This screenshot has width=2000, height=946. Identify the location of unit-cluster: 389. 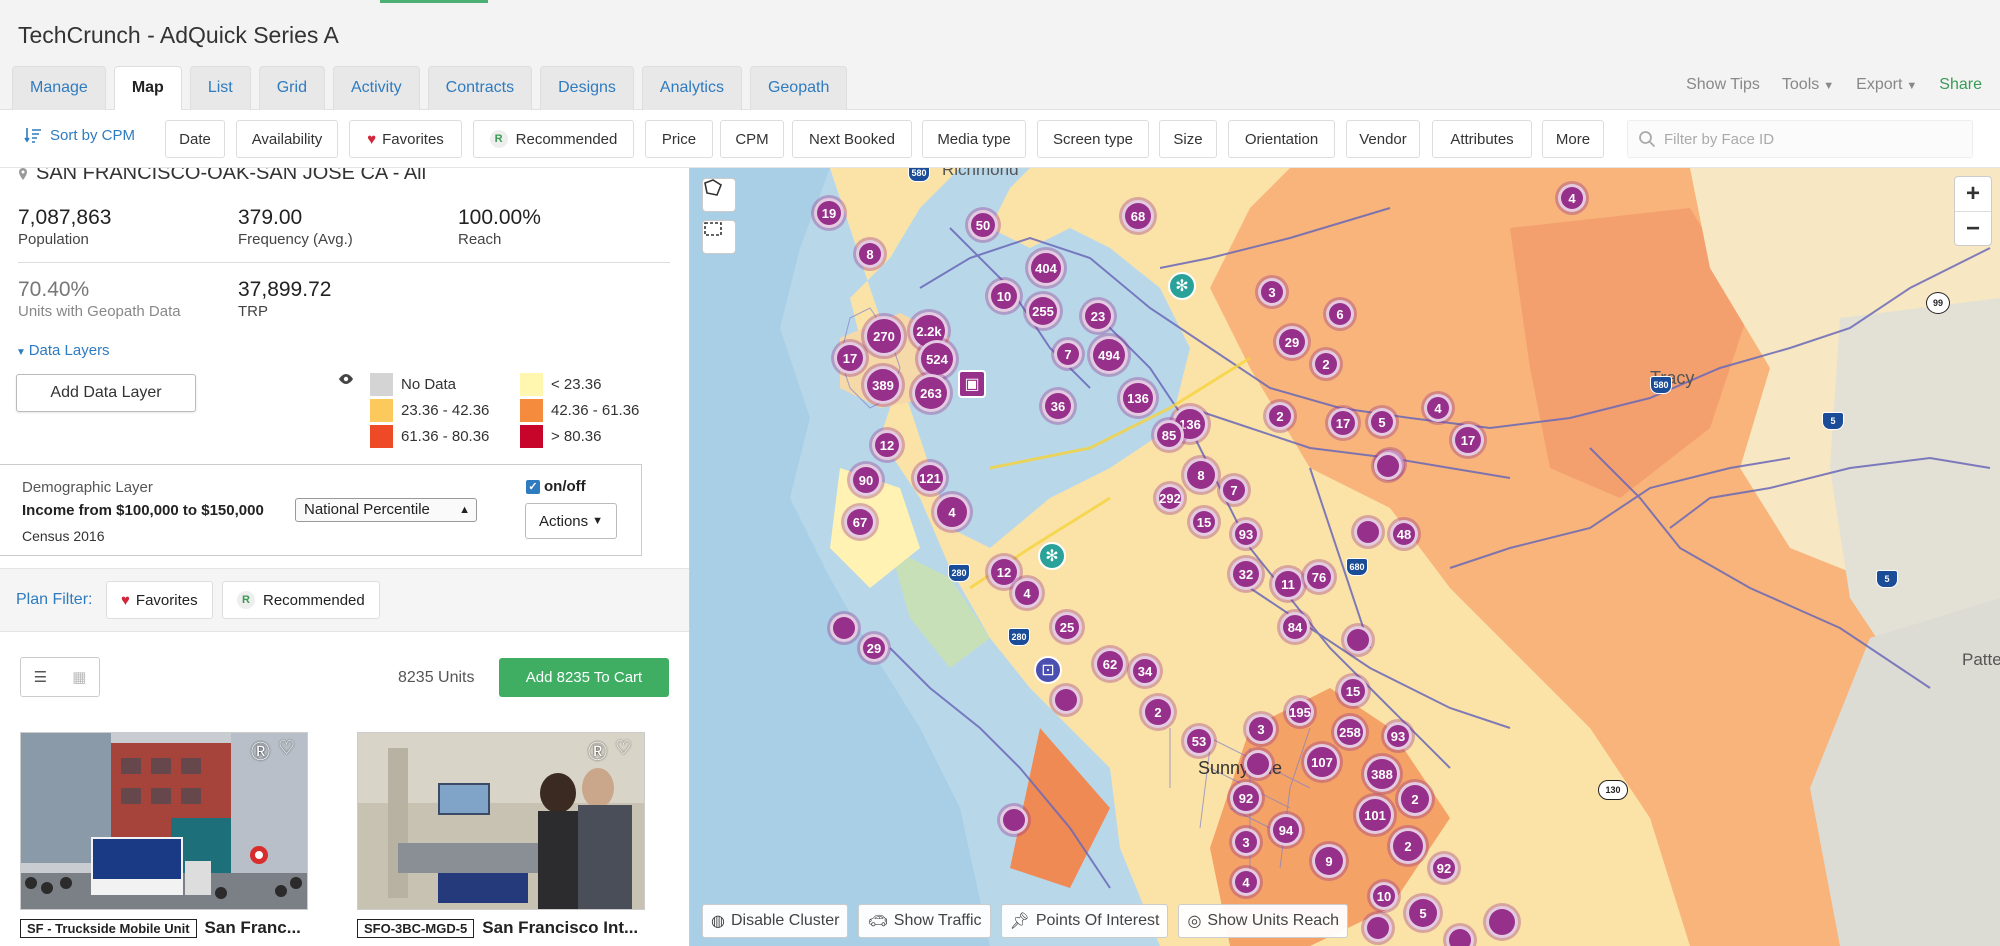
(883, 385).